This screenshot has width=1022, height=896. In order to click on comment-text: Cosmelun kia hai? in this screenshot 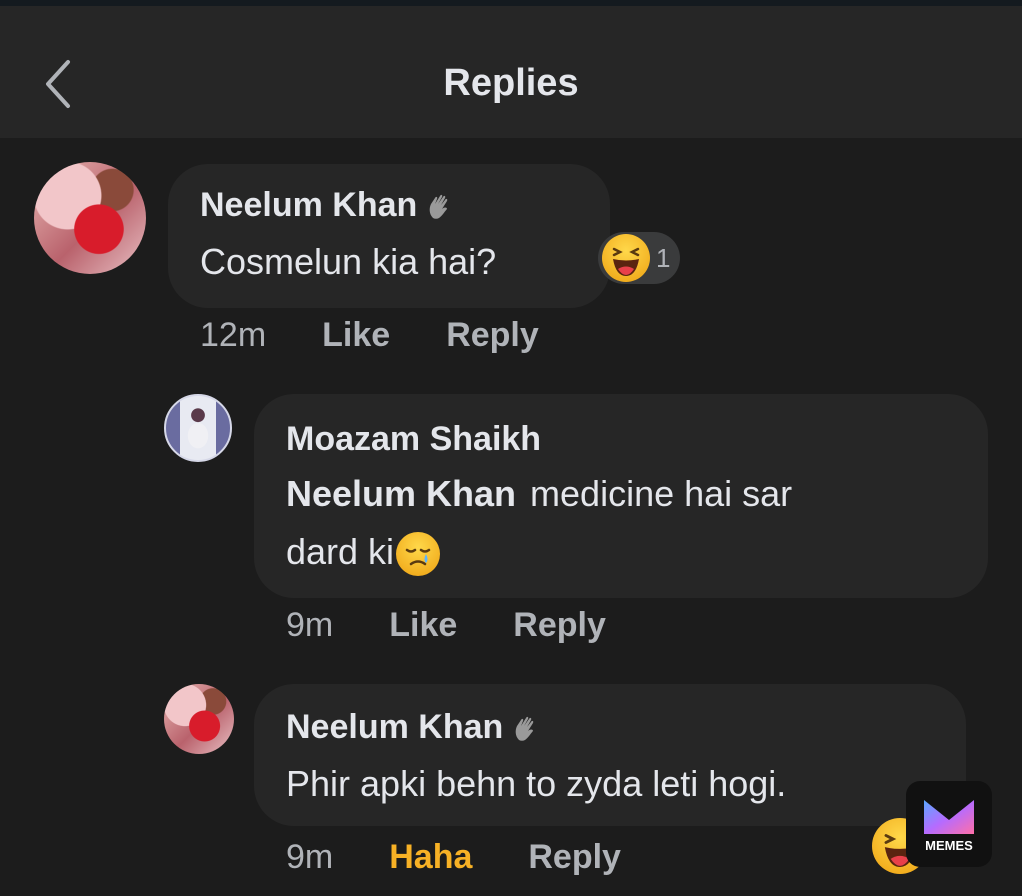, I will do `click(348, 261)`.